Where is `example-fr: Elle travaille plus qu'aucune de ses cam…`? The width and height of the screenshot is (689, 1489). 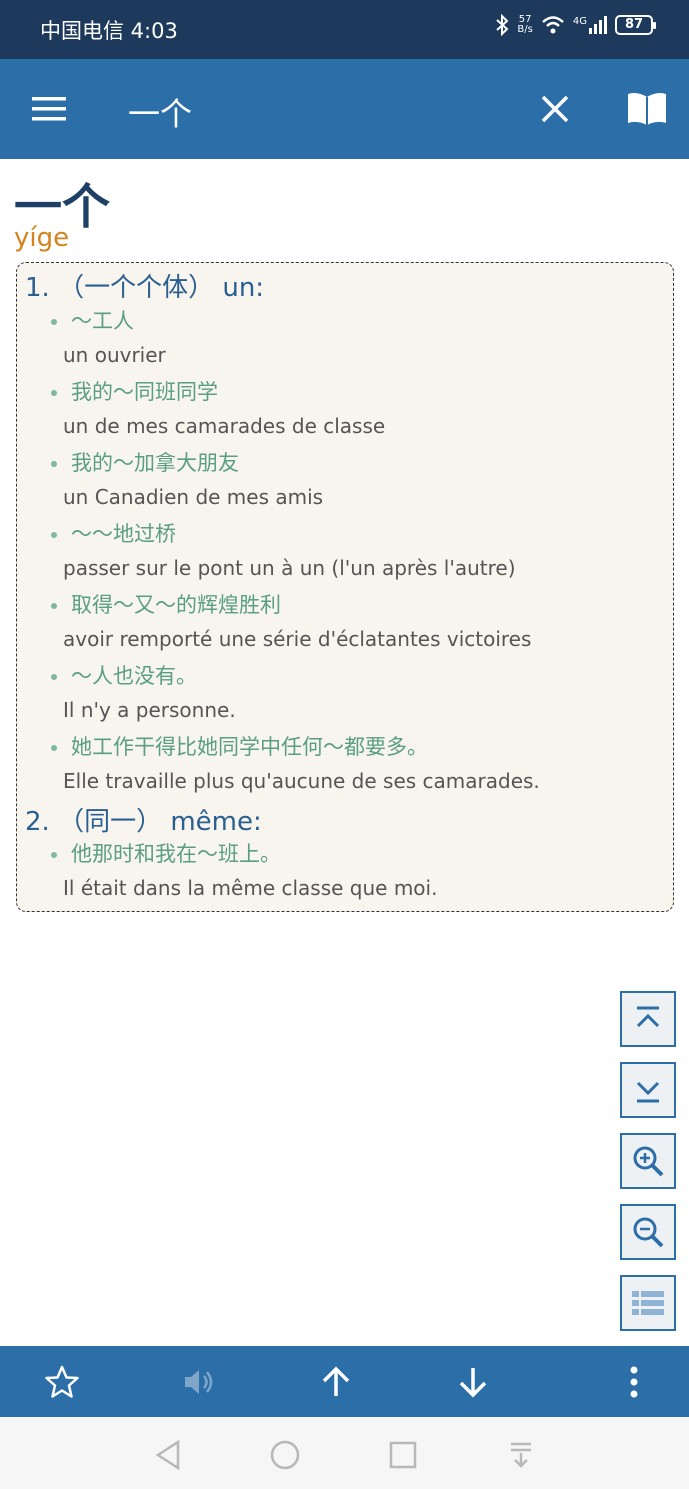
example-fr: Elle travaille plus qu'aucune de ses cam… is located at coordinates (301, 781).